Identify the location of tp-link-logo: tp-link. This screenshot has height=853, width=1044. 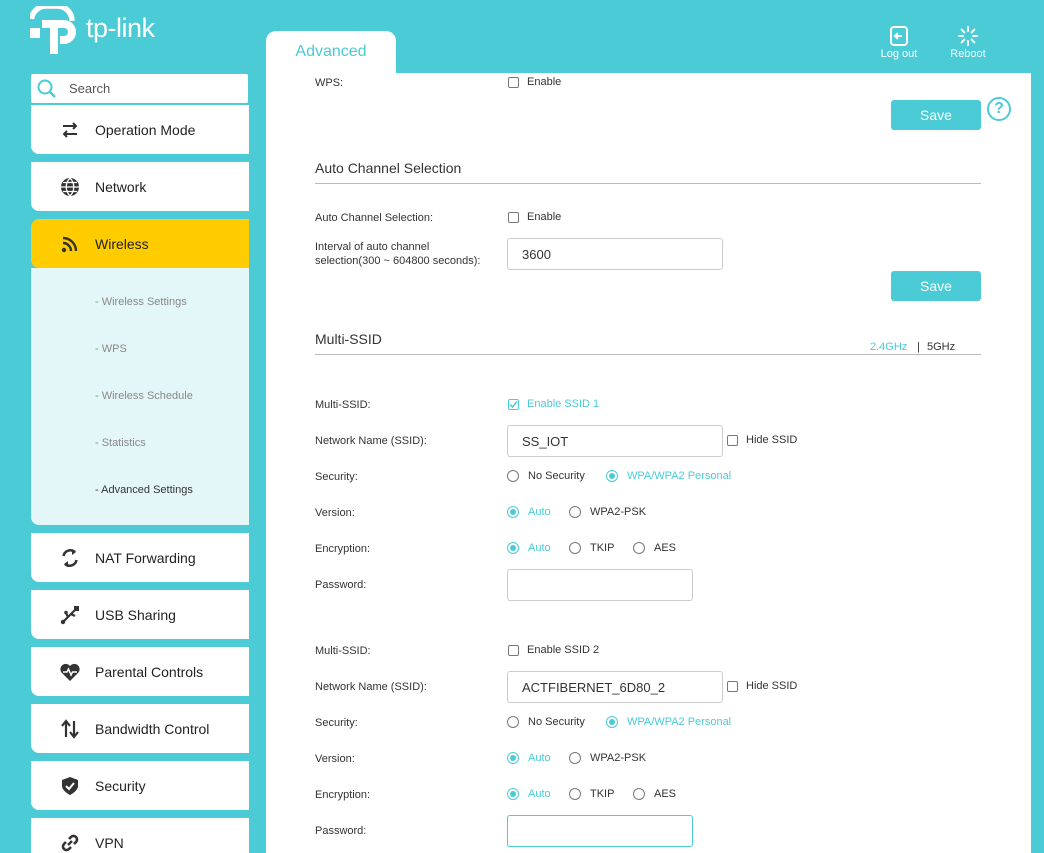
(92, 30).